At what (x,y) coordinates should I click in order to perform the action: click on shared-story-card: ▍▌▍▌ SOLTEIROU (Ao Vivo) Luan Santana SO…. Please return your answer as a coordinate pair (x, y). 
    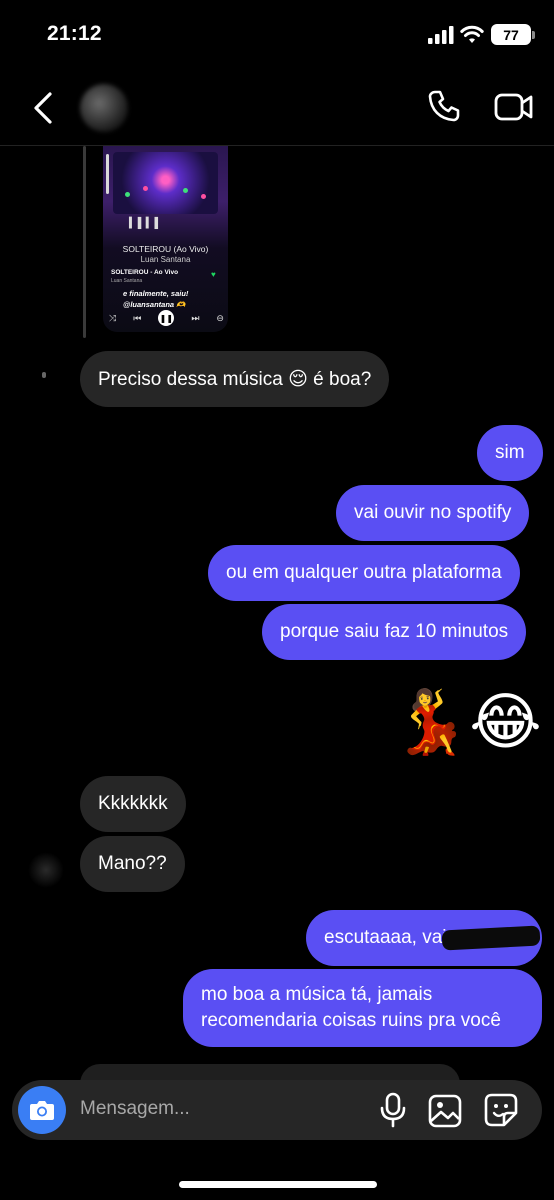
    Looking at the image, I should click on (165, 239).